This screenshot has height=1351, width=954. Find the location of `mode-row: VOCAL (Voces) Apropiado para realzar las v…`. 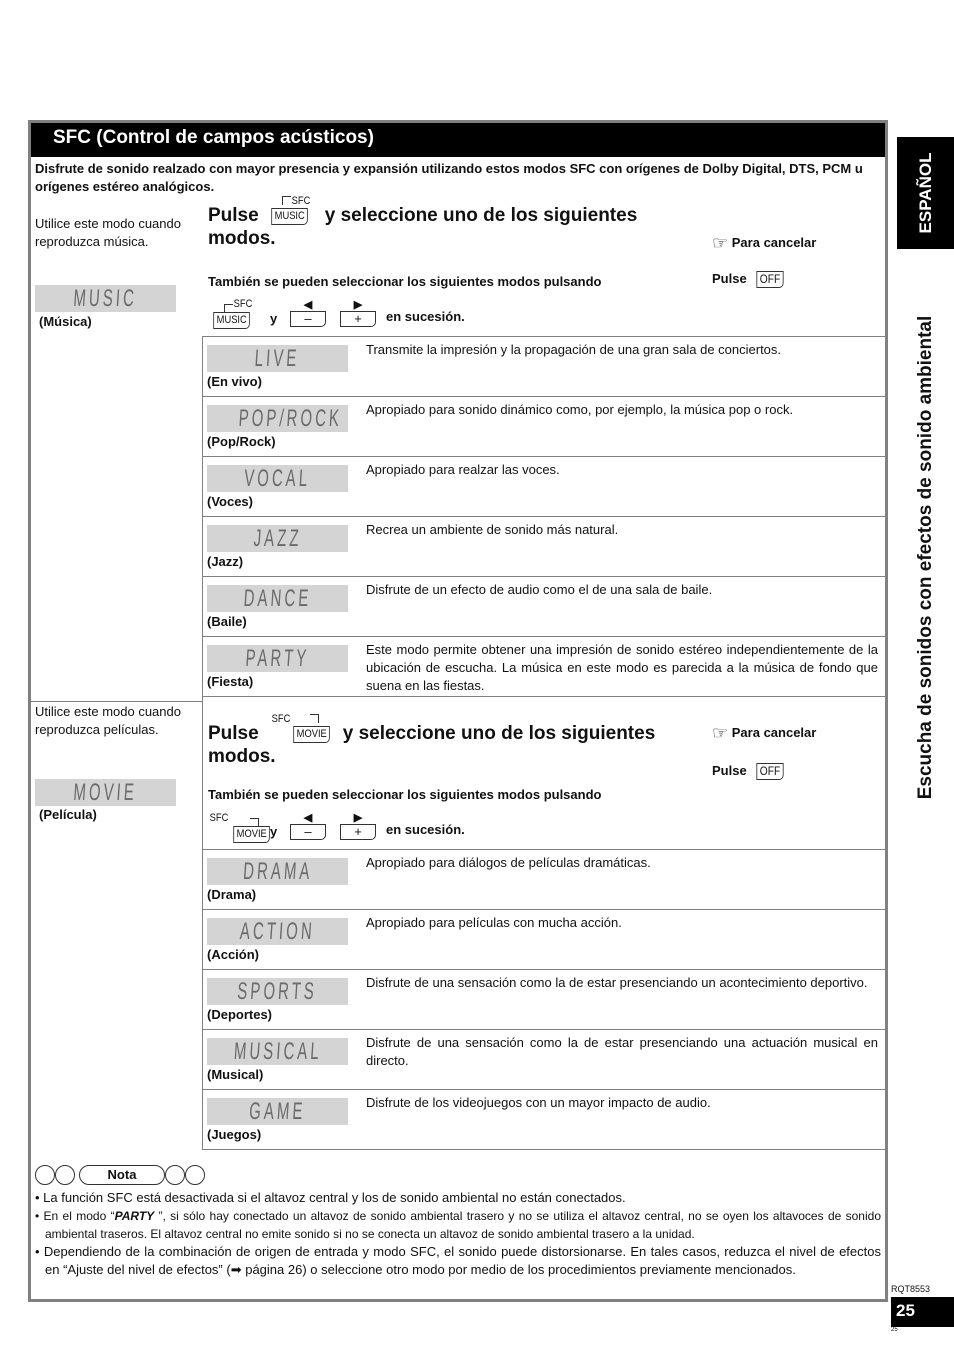

mode-row: VOCAL (Voces) Apropiado para realzar las v… is located at coordinates (545, 487).